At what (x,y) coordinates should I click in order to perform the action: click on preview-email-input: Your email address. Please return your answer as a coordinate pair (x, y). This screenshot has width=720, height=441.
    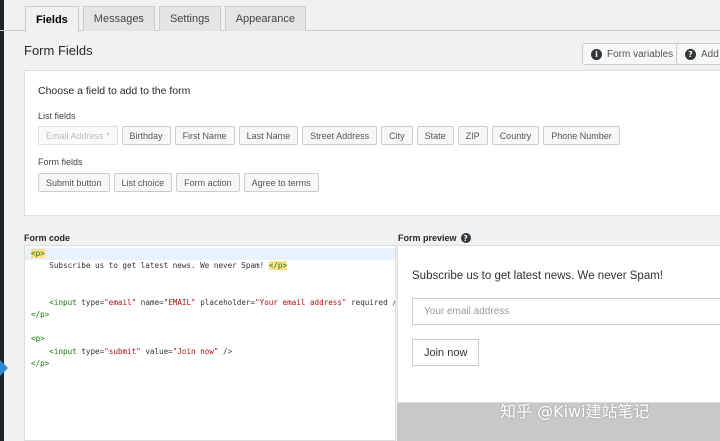
    Looking at the image, I should click on (566, 311).